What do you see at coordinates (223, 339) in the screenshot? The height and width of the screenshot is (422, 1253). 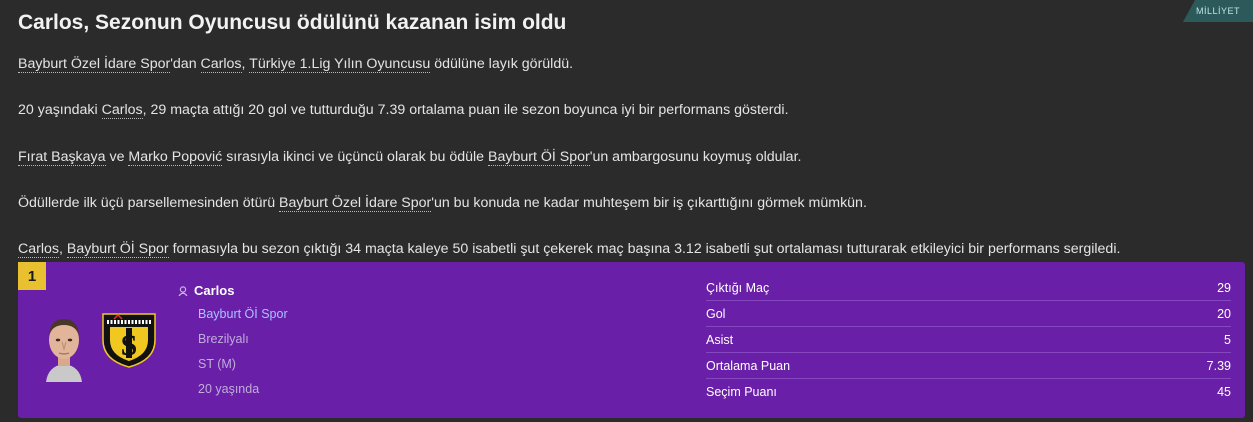 I see `nationality: Brezilyalı` at bounding box center [223, 339].